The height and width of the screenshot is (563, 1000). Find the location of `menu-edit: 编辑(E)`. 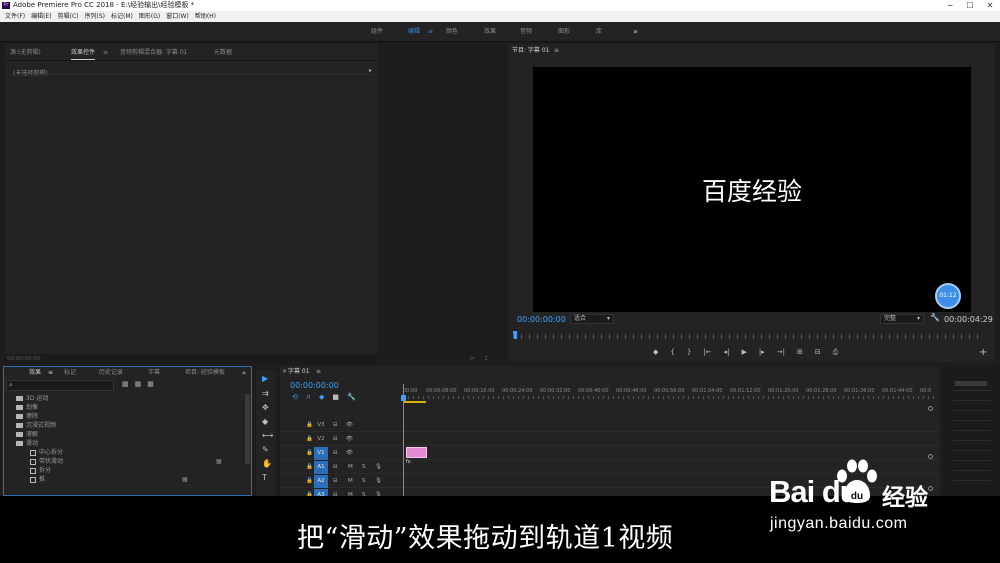

menu-edit: 编辑(E) is located at coordinates (41, 16).